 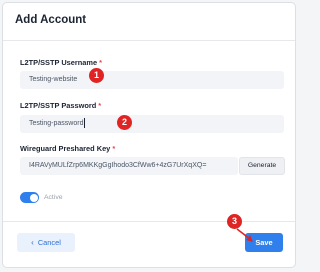 I want to click on username-required-mark: *, so click(x=100, y=62).